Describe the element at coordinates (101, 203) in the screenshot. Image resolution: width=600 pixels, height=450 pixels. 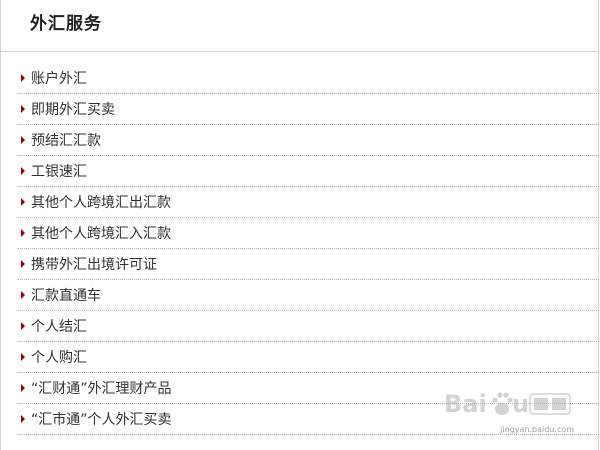
I see `menu-item-label: 其他个人跨境汇出汇款` at that location.